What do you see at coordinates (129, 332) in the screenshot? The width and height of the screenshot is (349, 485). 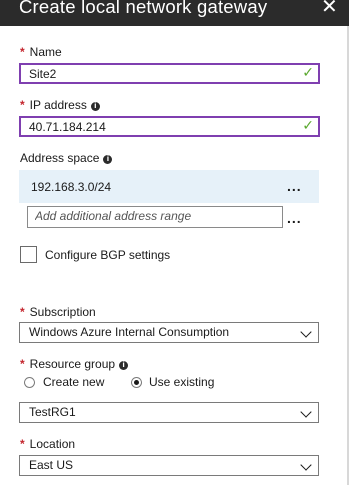 I see `subscription-value: Windows Azure Internal Consumption` at bounding box center [129, 332].